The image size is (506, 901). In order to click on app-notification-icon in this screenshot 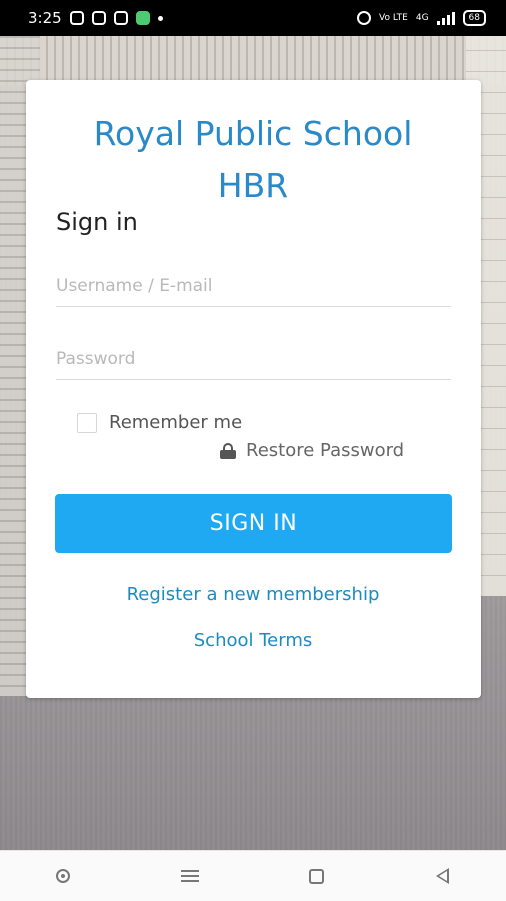, I will do `click(142, 18)`.